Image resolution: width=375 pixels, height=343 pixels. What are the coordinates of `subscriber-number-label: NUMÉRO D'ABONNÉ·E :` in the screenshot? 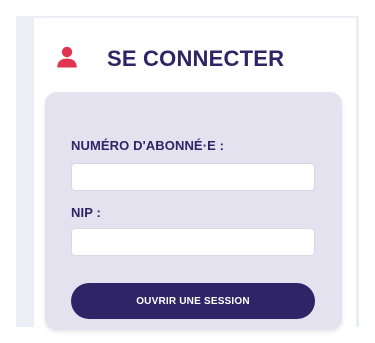 It's located at (148, 145).